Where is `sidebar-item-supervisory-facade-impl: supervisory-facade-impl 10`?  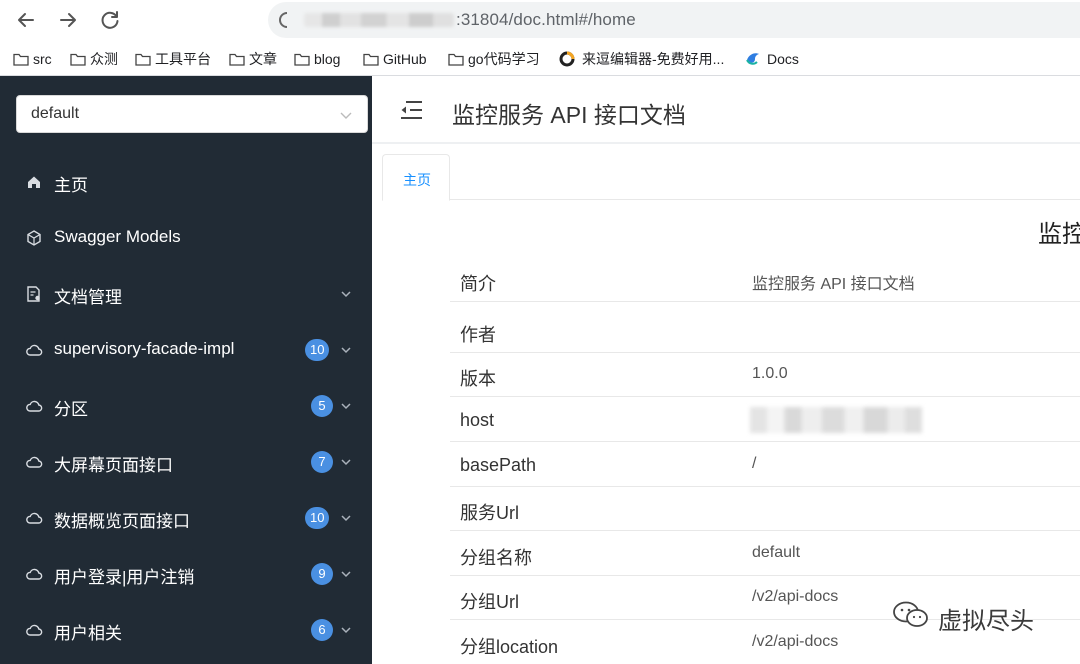
sidebar-item-supervisory-facade-impl: supervisory-facade-impl 10 is located at coordinates (186, 350).